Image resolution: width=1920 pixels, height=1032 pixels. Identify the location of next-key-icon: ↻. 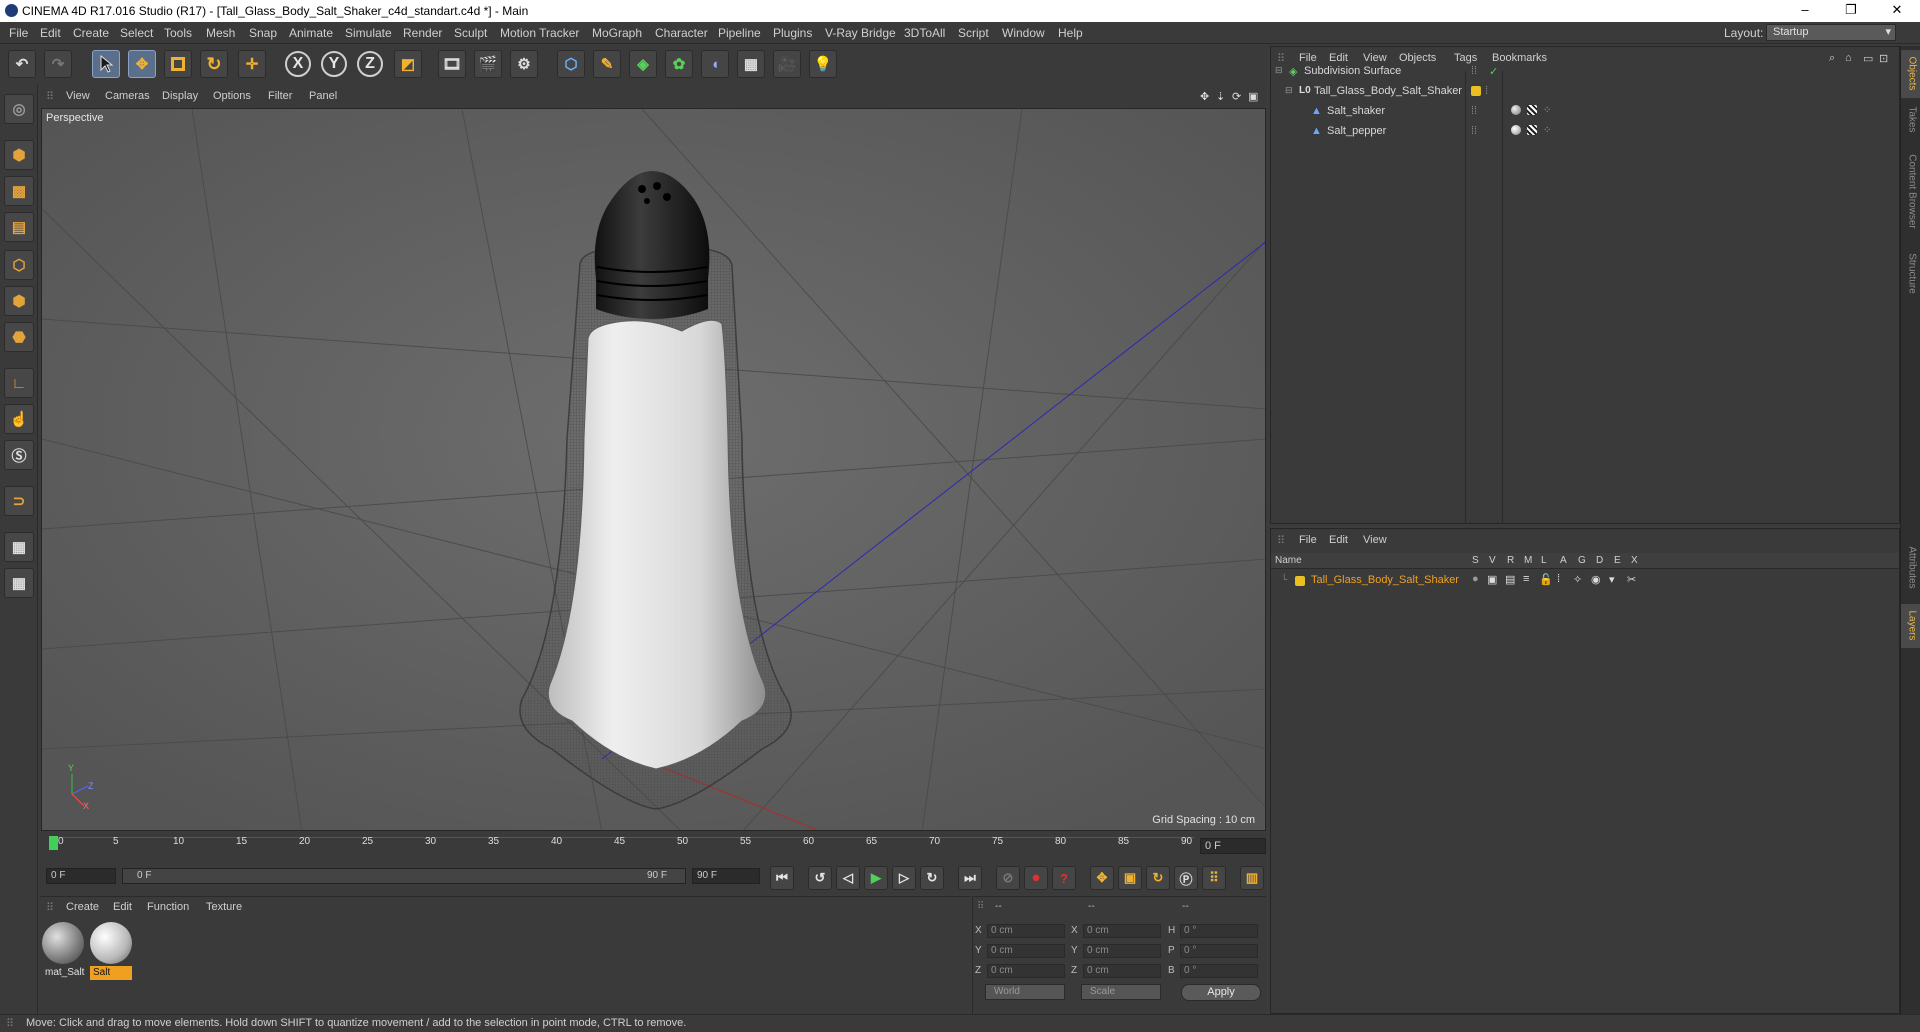
(932, 878).